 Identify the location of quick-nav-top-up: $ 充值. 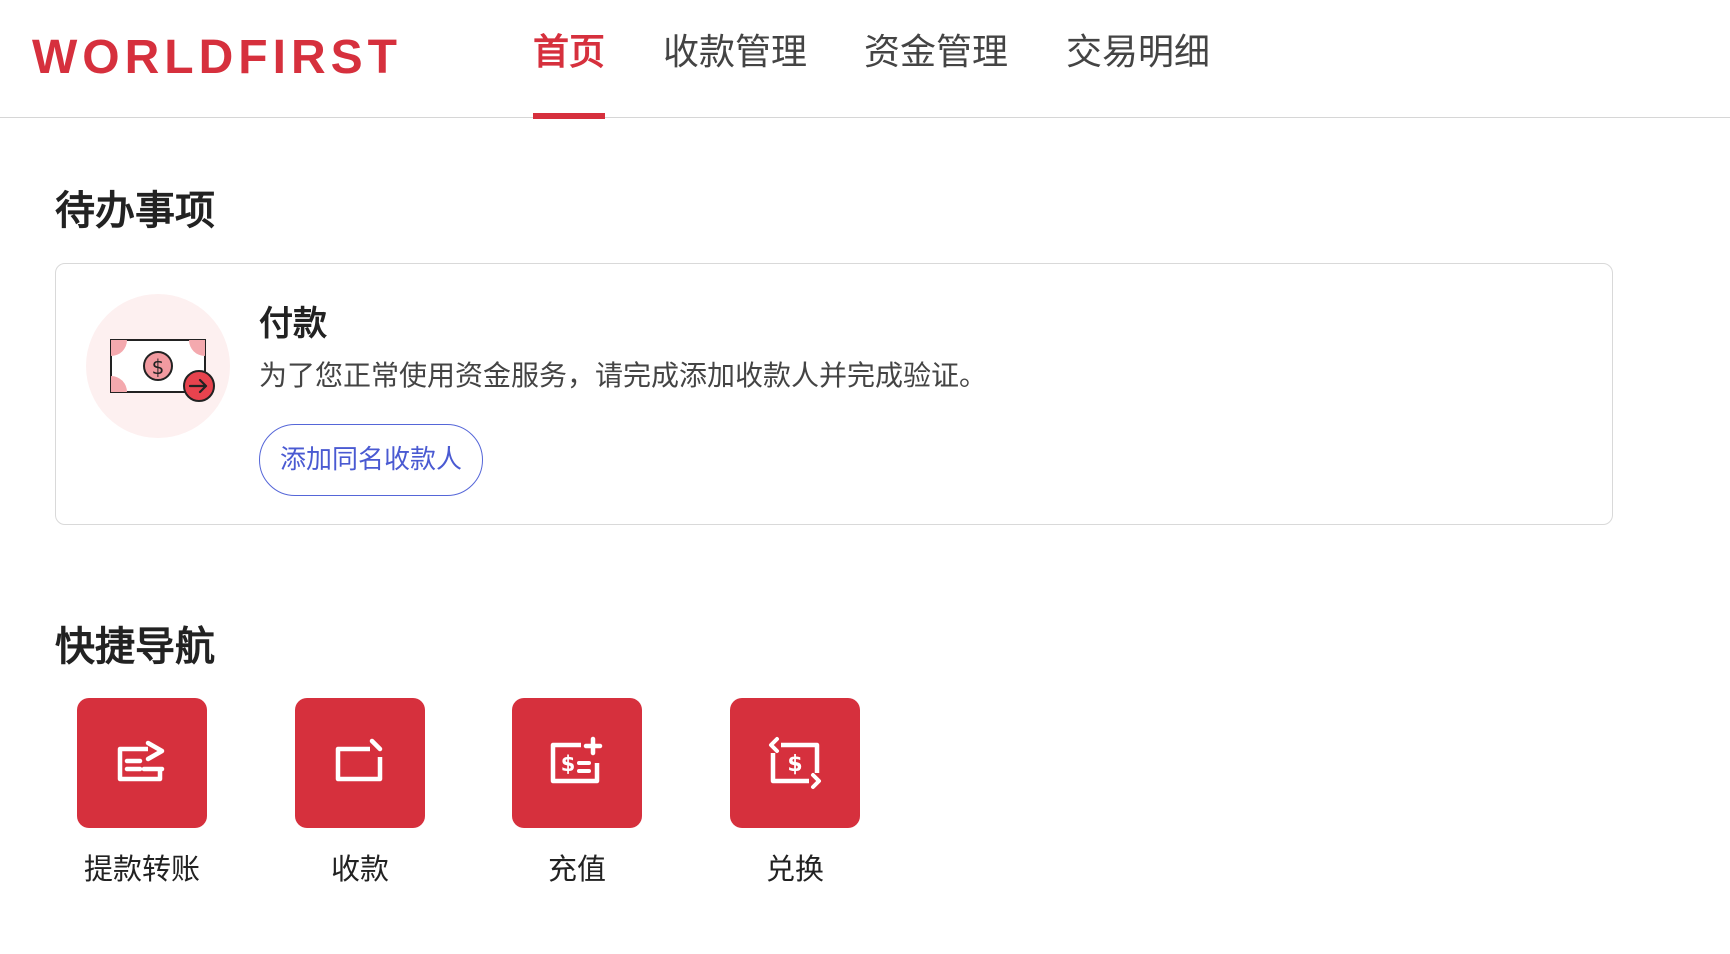
(577, 793).